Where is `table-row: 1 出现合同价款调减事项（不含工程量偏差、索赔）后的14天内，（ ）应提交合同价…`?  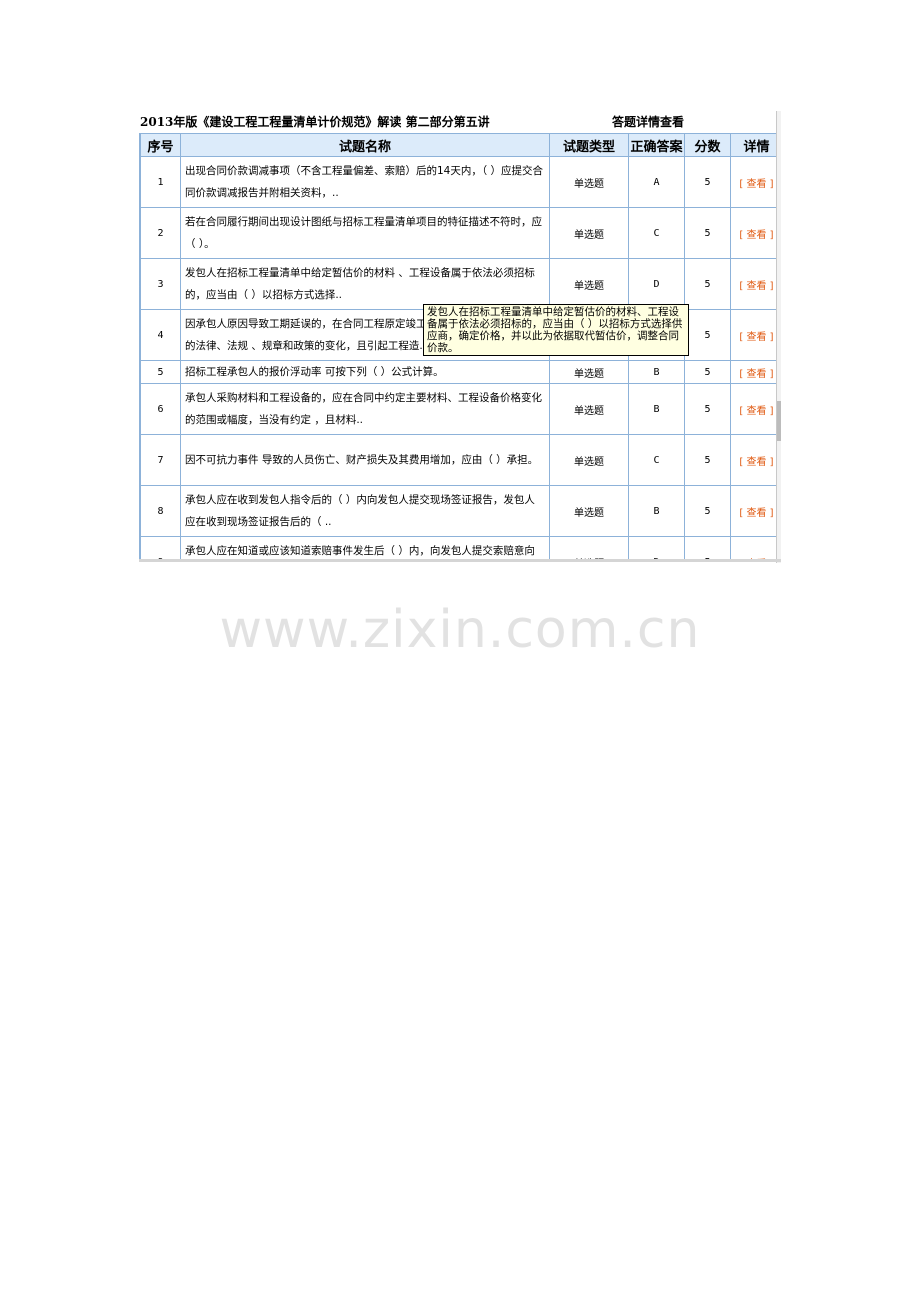
table-row: 1 出现合同价款调减事项（不含工程量偏差、索赔）后的14天内，（ ）应提交合同价… is located at coordinates (458, 182).